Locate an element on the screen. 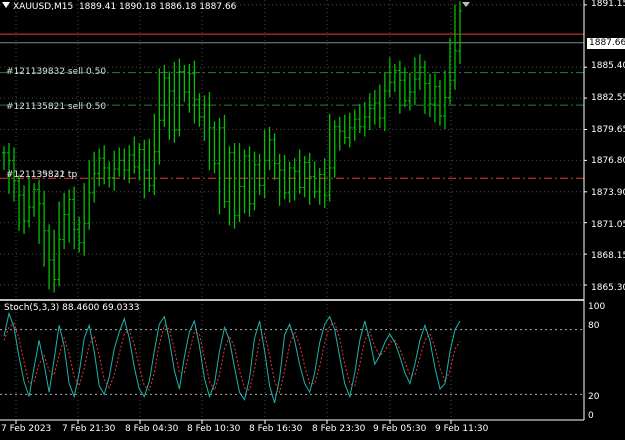  price-label-1868-15: 1868.15 is located at coordinates (608, 256).